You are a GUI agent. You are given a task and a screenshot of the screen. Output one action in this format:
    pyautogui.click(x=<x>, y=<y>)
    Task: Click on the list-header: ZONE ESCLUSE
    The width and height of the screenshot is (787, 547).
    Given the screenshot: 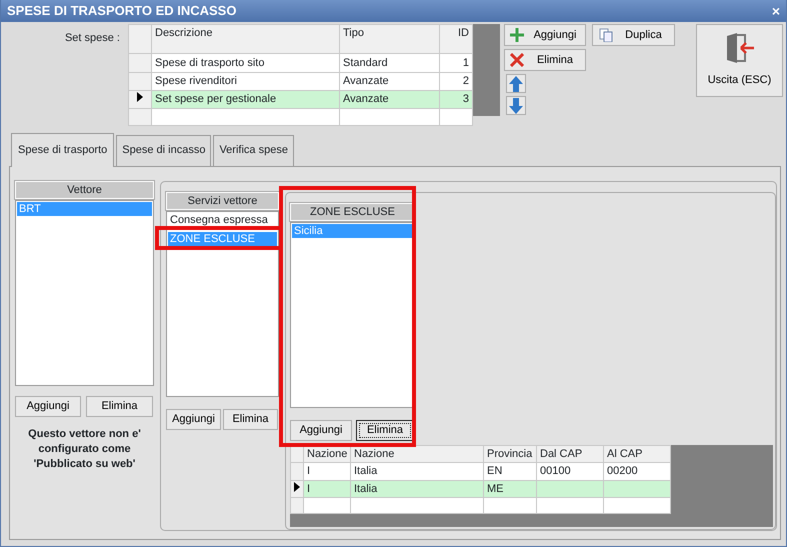 What is the action you would take?
    pyautogui.click(x=352, y=211)
    